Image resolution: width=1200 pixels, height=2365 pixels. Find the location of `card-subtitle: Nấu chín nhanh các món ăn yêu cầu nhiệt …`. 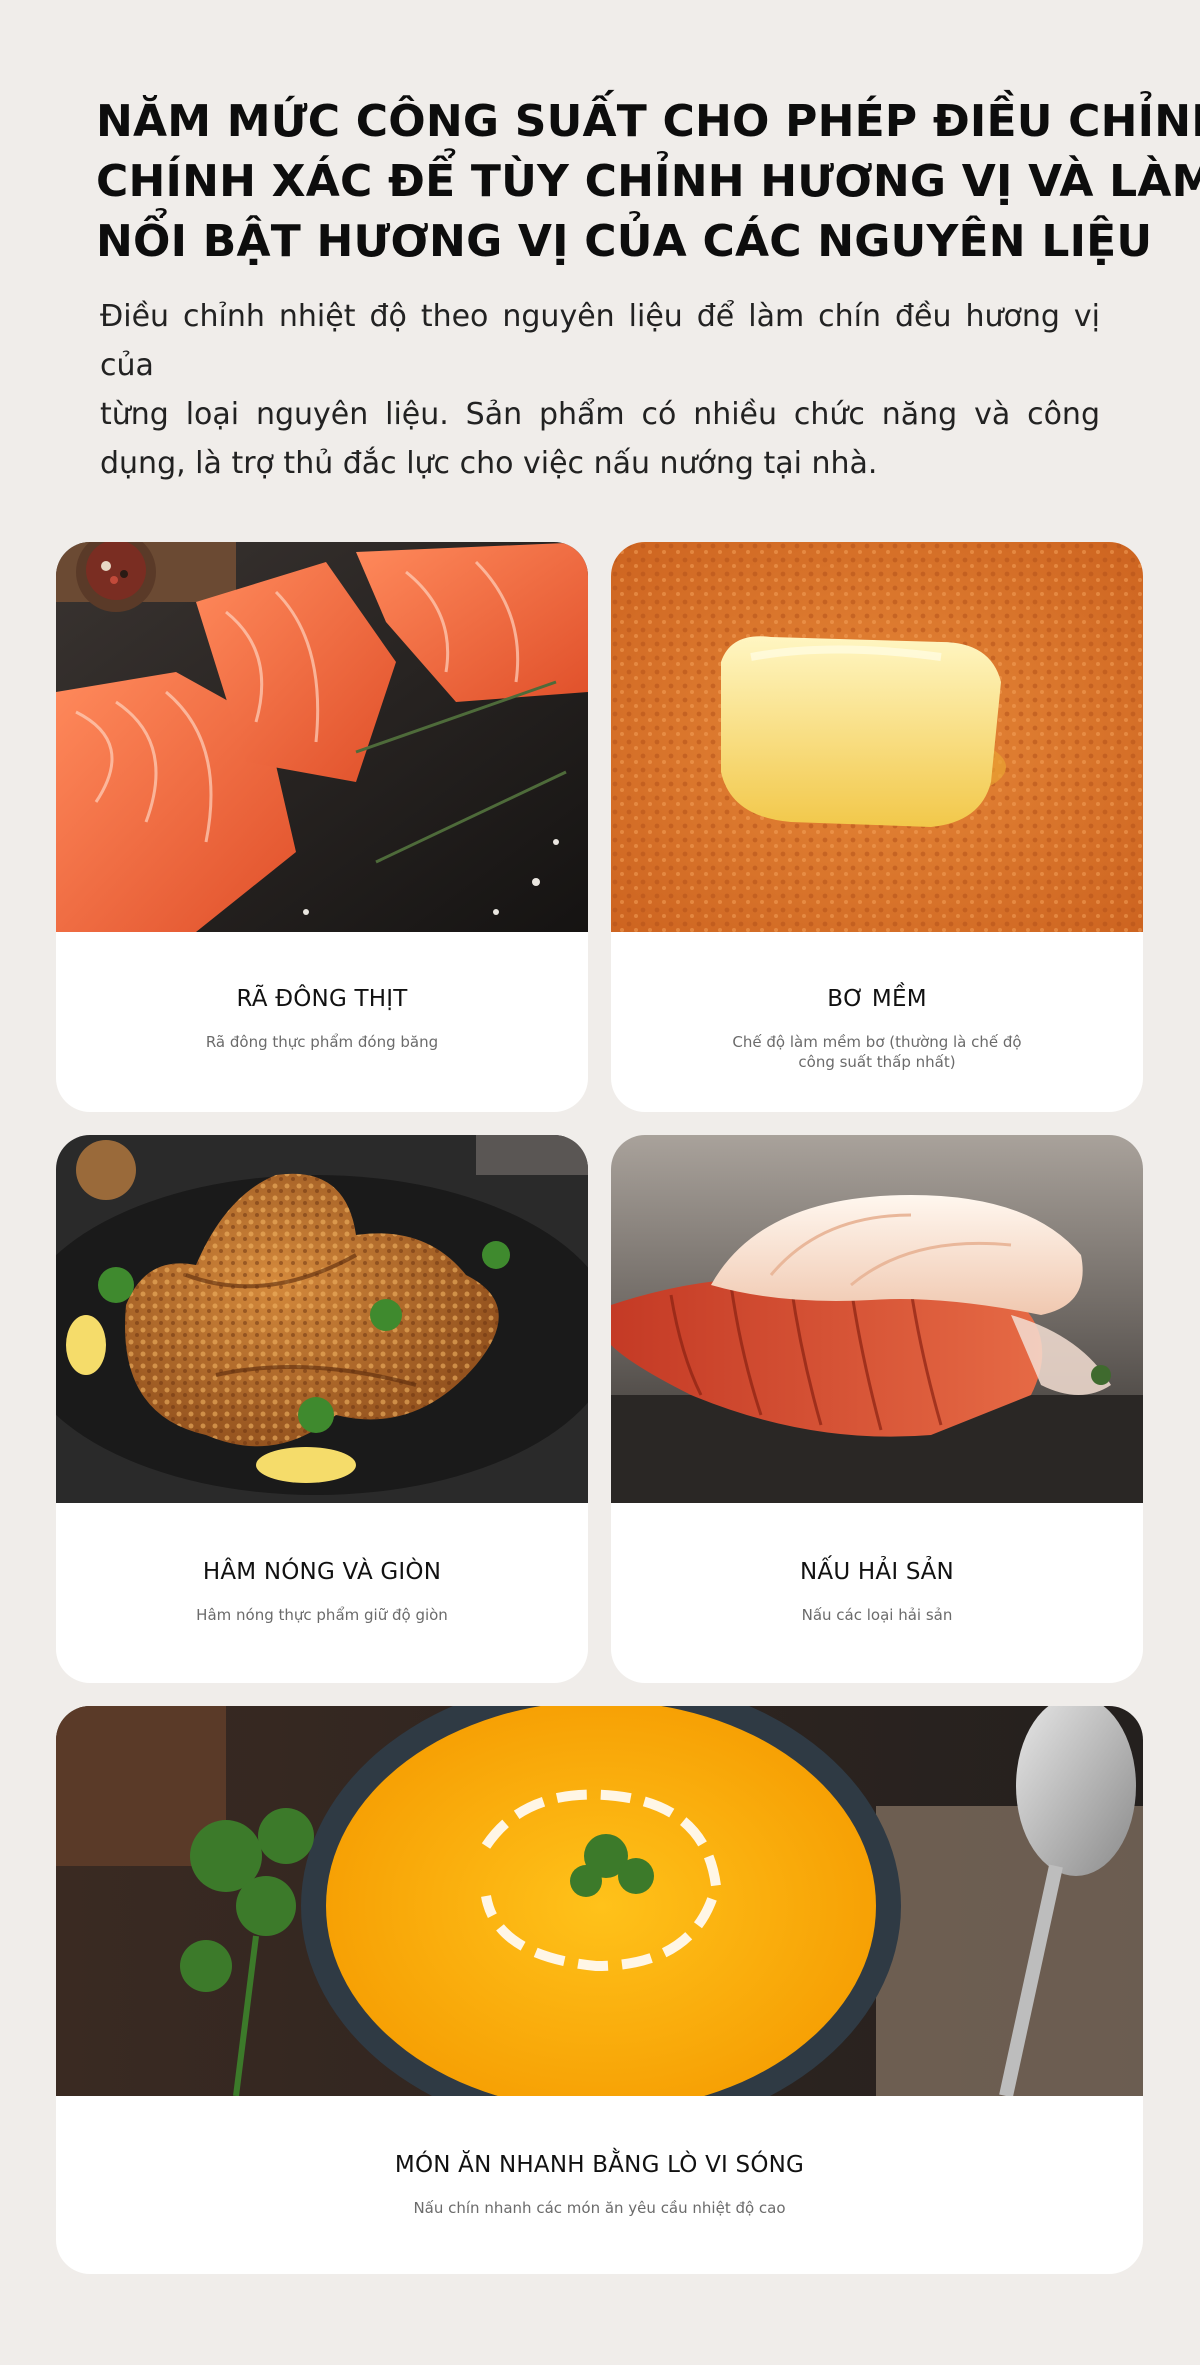

card-subtitle: Nấu chín nhanh các món ăn yêu cầu nhiệt … is located at coordinates (599, 2208).